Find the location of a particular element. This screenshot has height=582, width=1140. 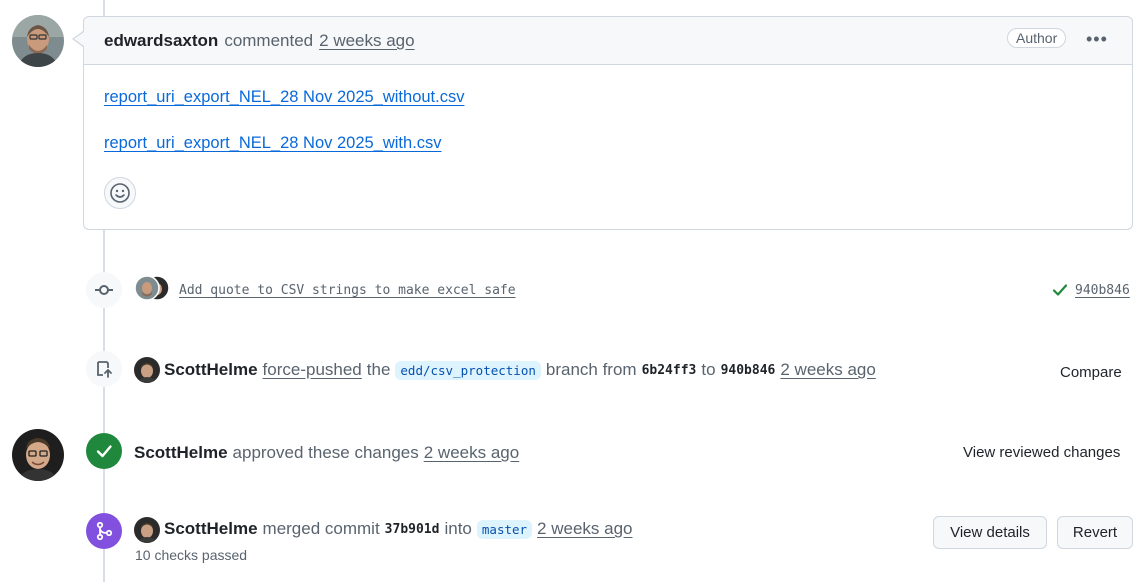

force-pushed-link: force-pushed is located at coordinates (312, 370).